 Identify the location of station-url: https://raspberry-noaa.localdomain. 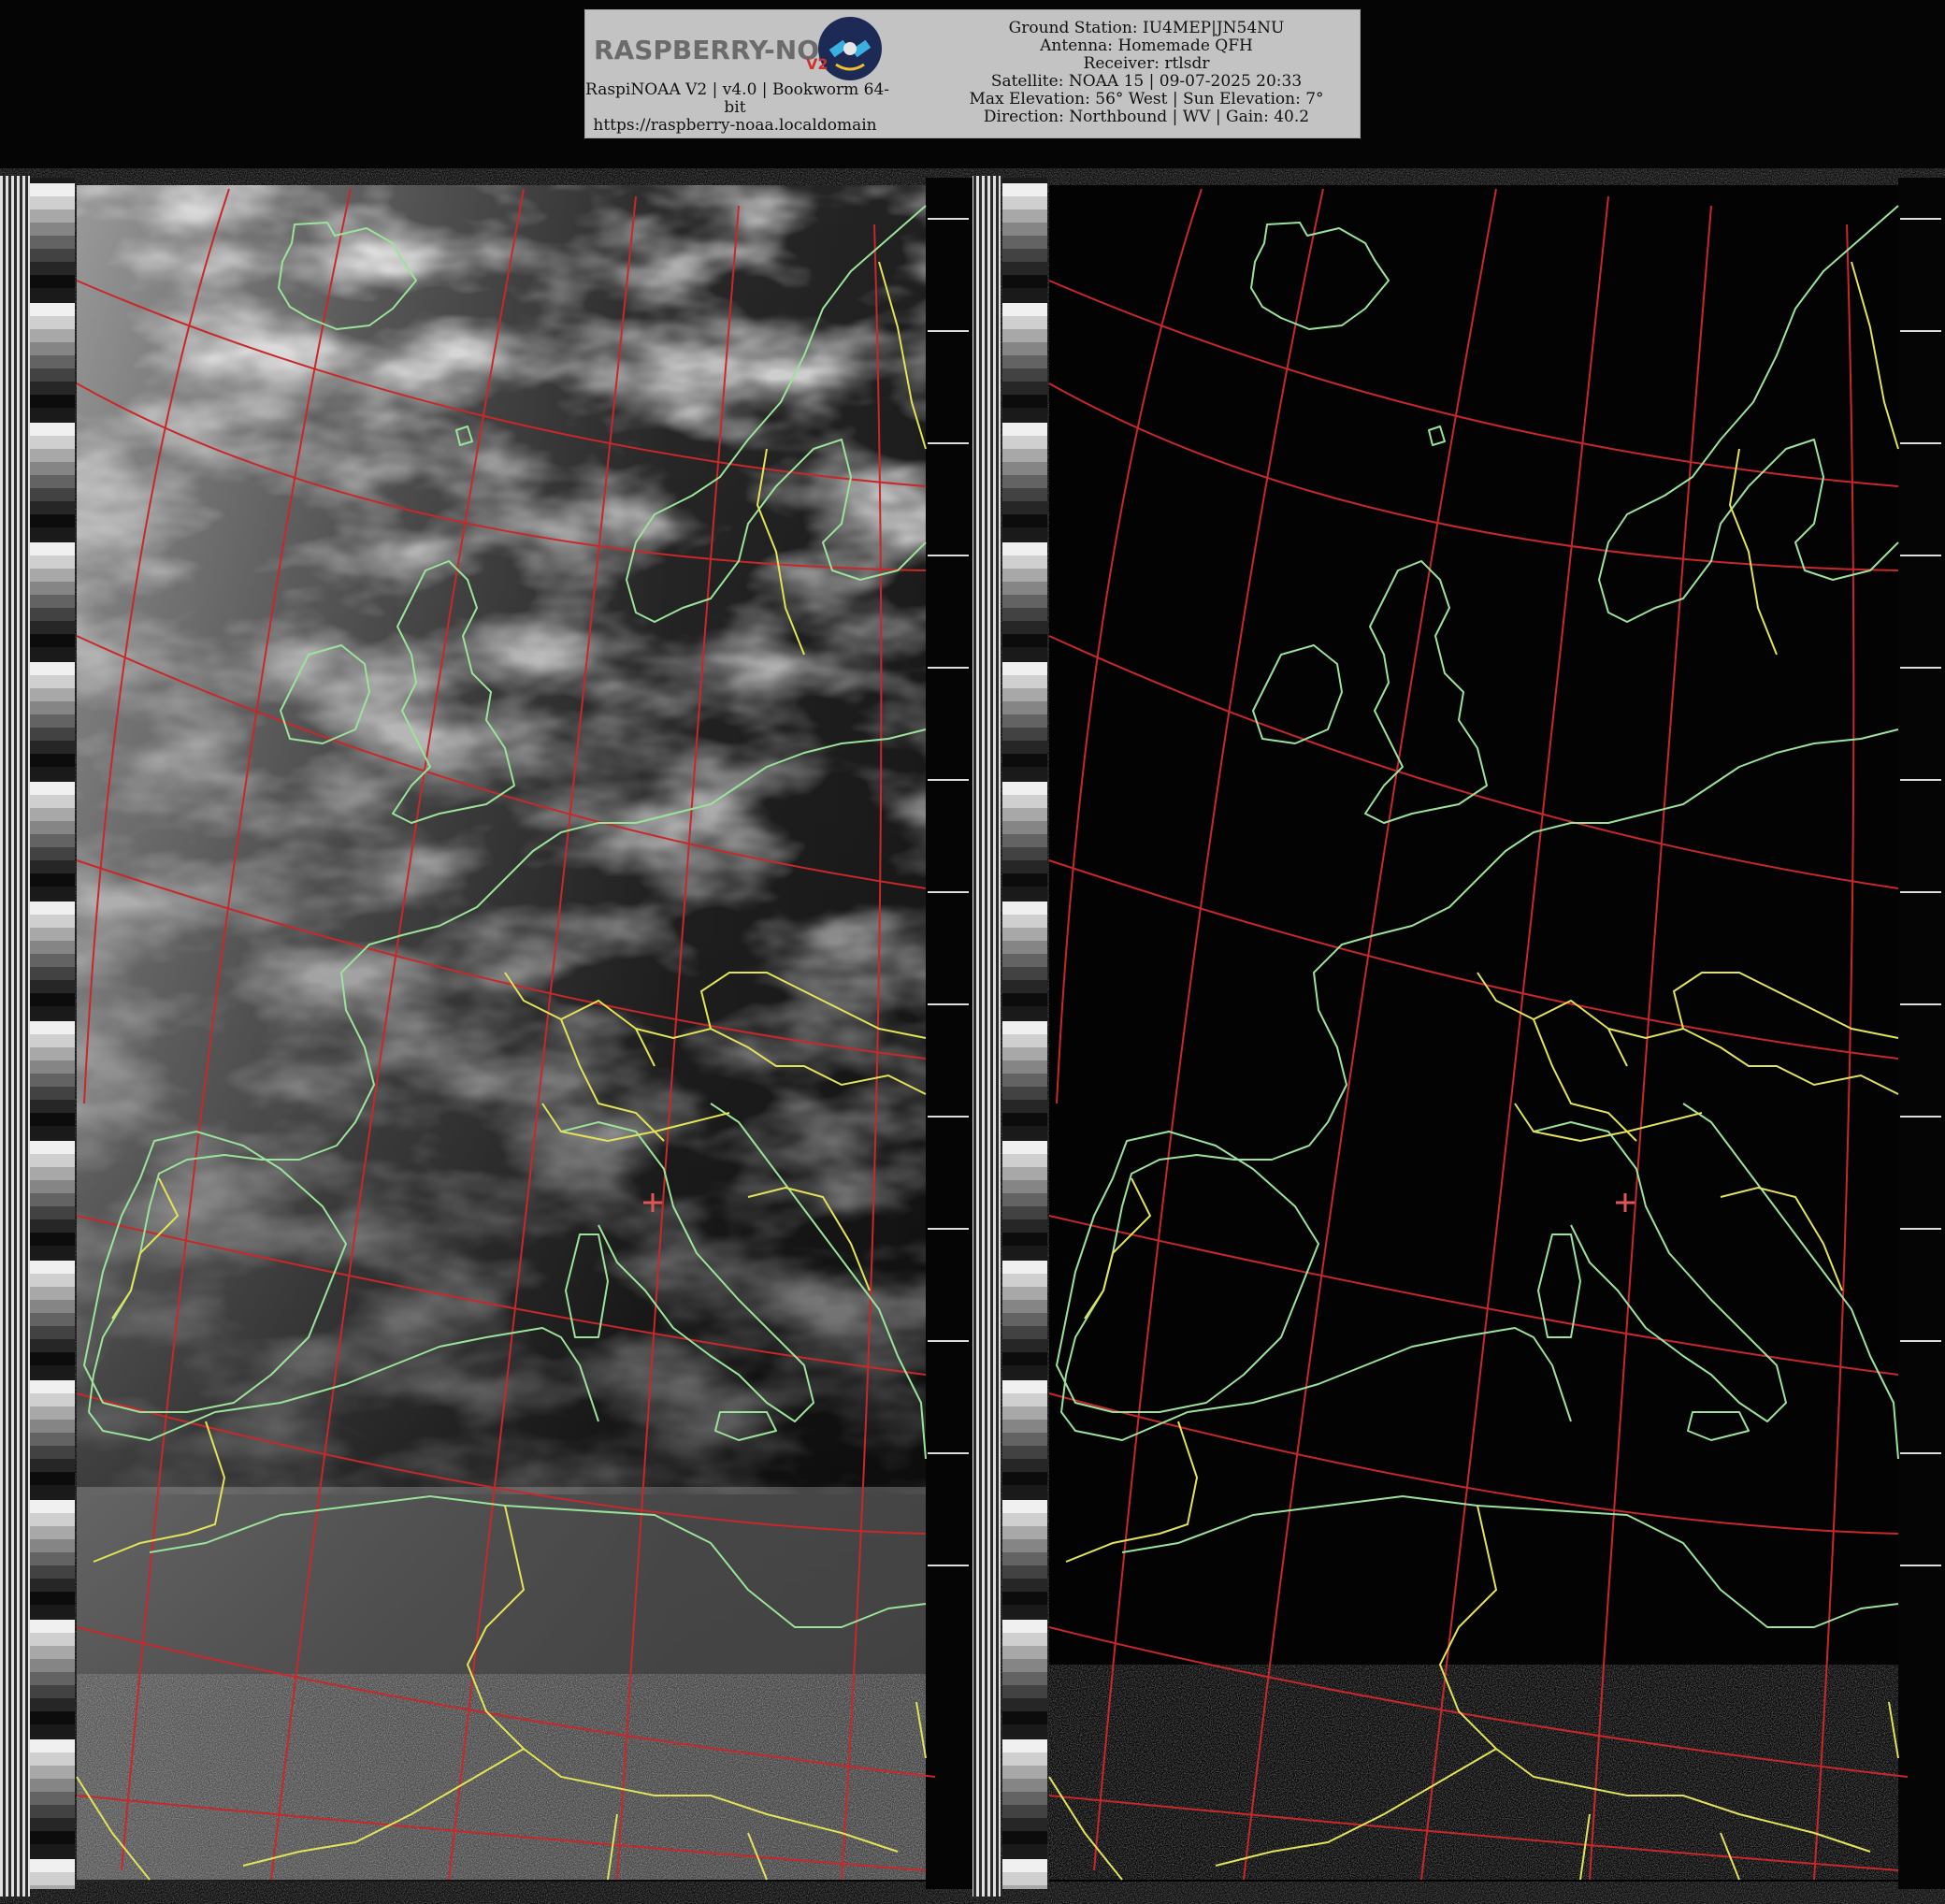
(735, 125).